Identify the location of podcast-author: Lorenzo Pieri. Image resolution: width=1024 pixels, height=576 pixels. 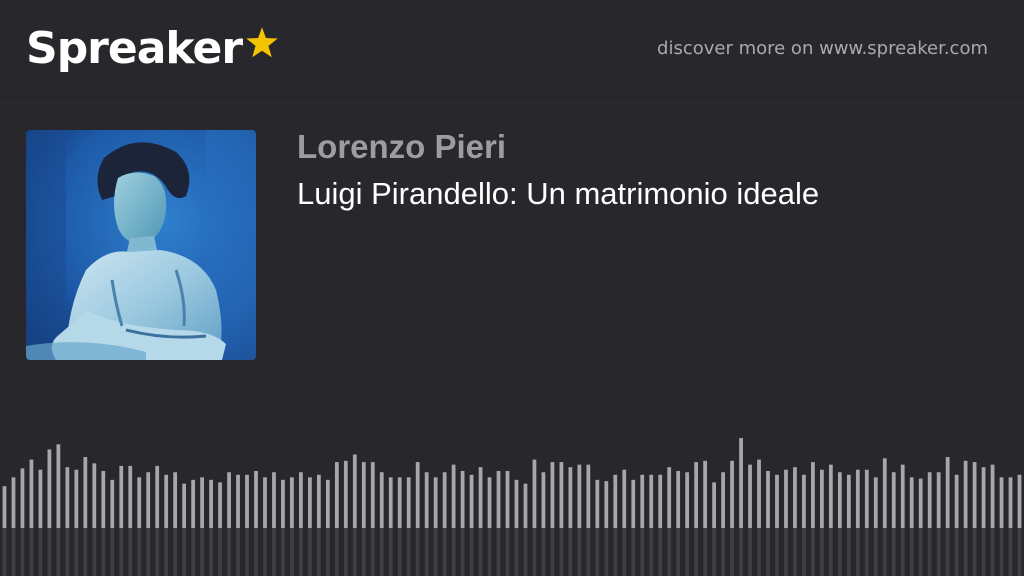
(401, 147).